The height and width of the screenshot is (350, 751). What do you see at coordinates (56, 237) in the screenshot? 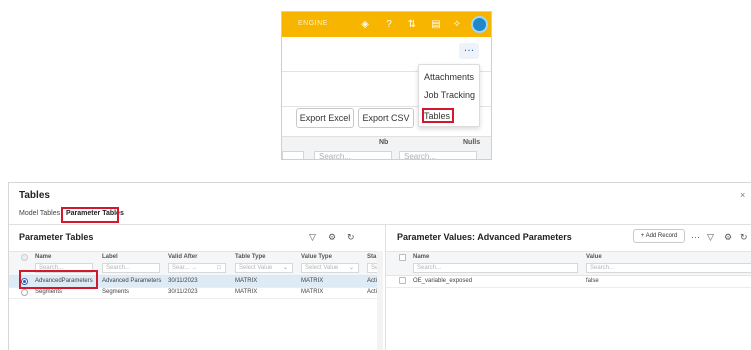
I see `panel-title-parameter-tables: Parameter Tables` at bounding box center [56, 237].